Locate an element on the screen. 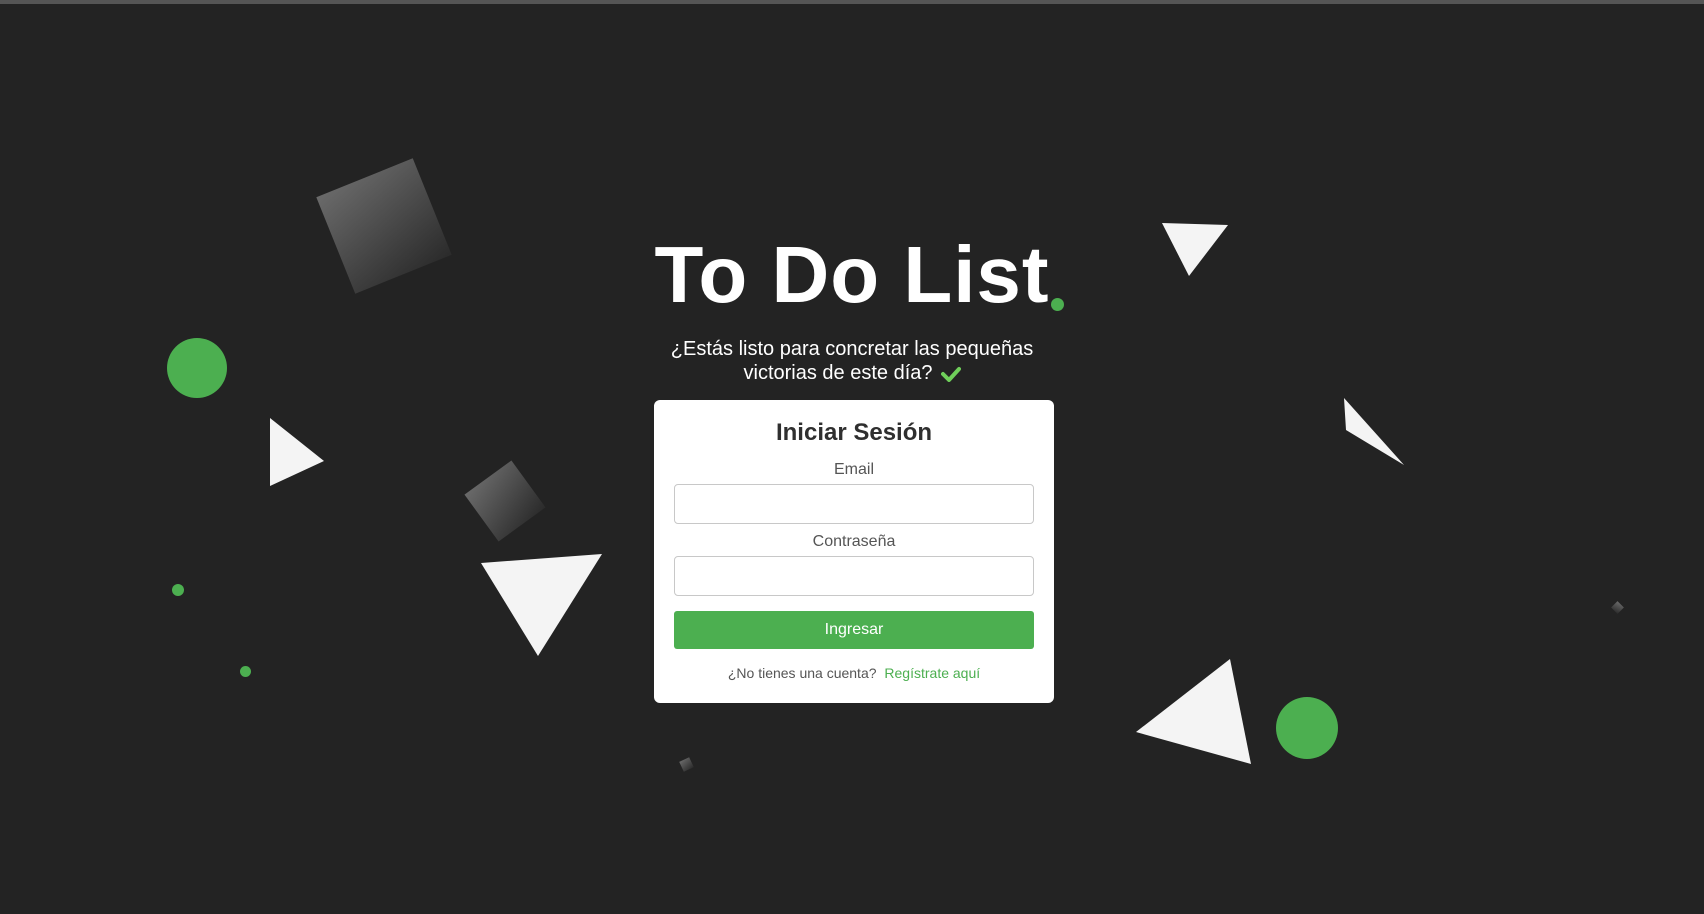  page-title: To Do List is located at coordinates (859, 275).